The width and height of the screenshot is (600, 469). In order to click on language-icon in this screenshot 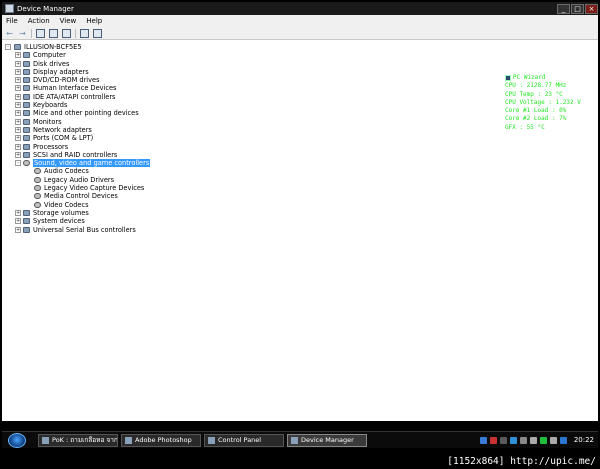, I will do `click(483, 440)`.